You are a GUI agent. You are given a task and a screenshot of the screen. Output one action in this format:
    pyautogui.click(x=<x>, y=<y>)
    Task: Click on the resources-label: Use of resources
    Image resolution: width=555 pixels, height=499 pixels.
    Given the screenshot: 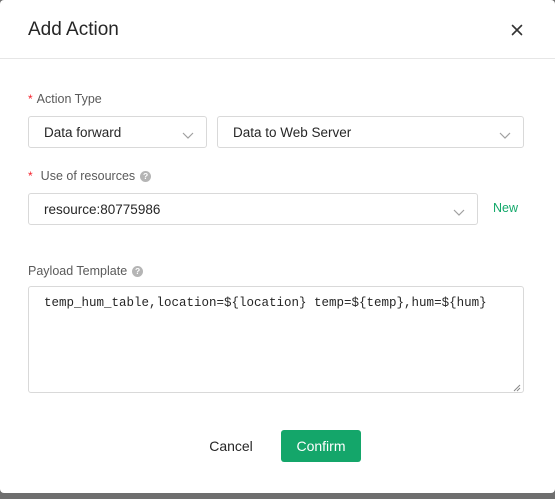 What is the action you would take?
    pyautogui.click(x=88, y=176)
    